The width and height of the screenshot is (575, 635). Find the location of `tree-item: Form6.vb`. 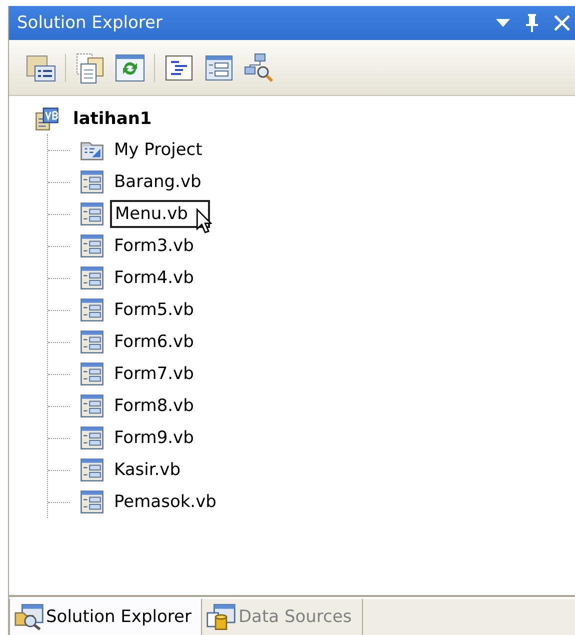

tree-item: Form6.vb is located at coordinates (154, 342).